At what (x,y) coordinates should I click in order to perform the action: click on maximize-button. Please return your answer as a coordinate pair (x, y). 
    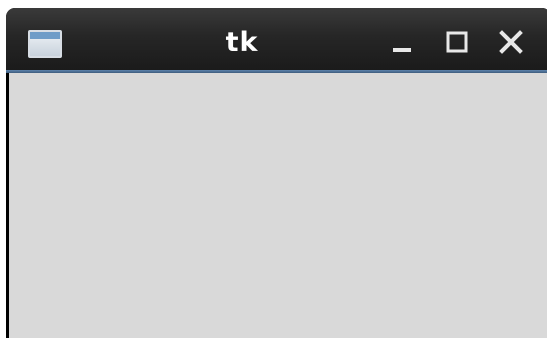
    Looking at the image, I should click on (458, 43).